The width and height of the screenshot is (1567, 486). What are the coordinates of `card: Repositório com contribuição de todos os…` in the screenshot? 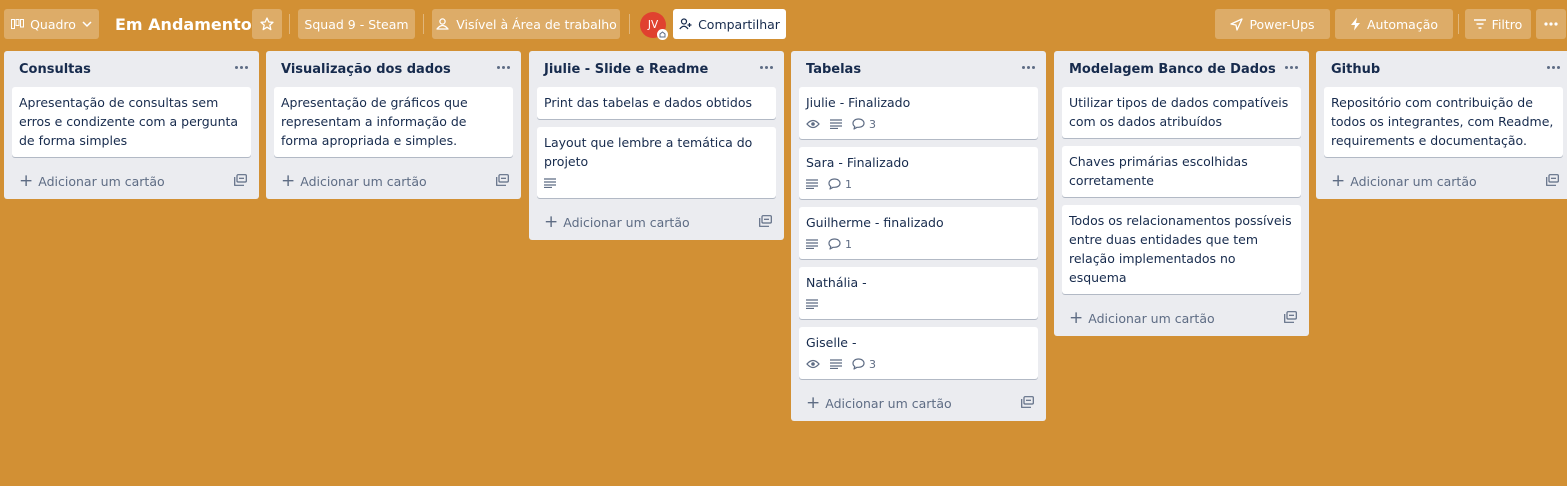 It's located at (1443, 122).